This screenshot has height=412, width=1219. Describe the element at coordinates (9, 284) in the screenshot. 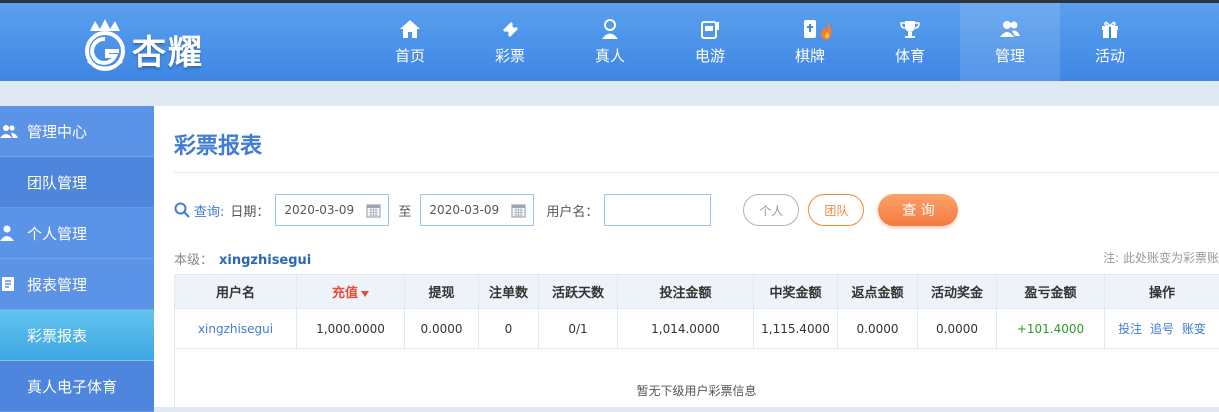

I see `report-icon` at that location.